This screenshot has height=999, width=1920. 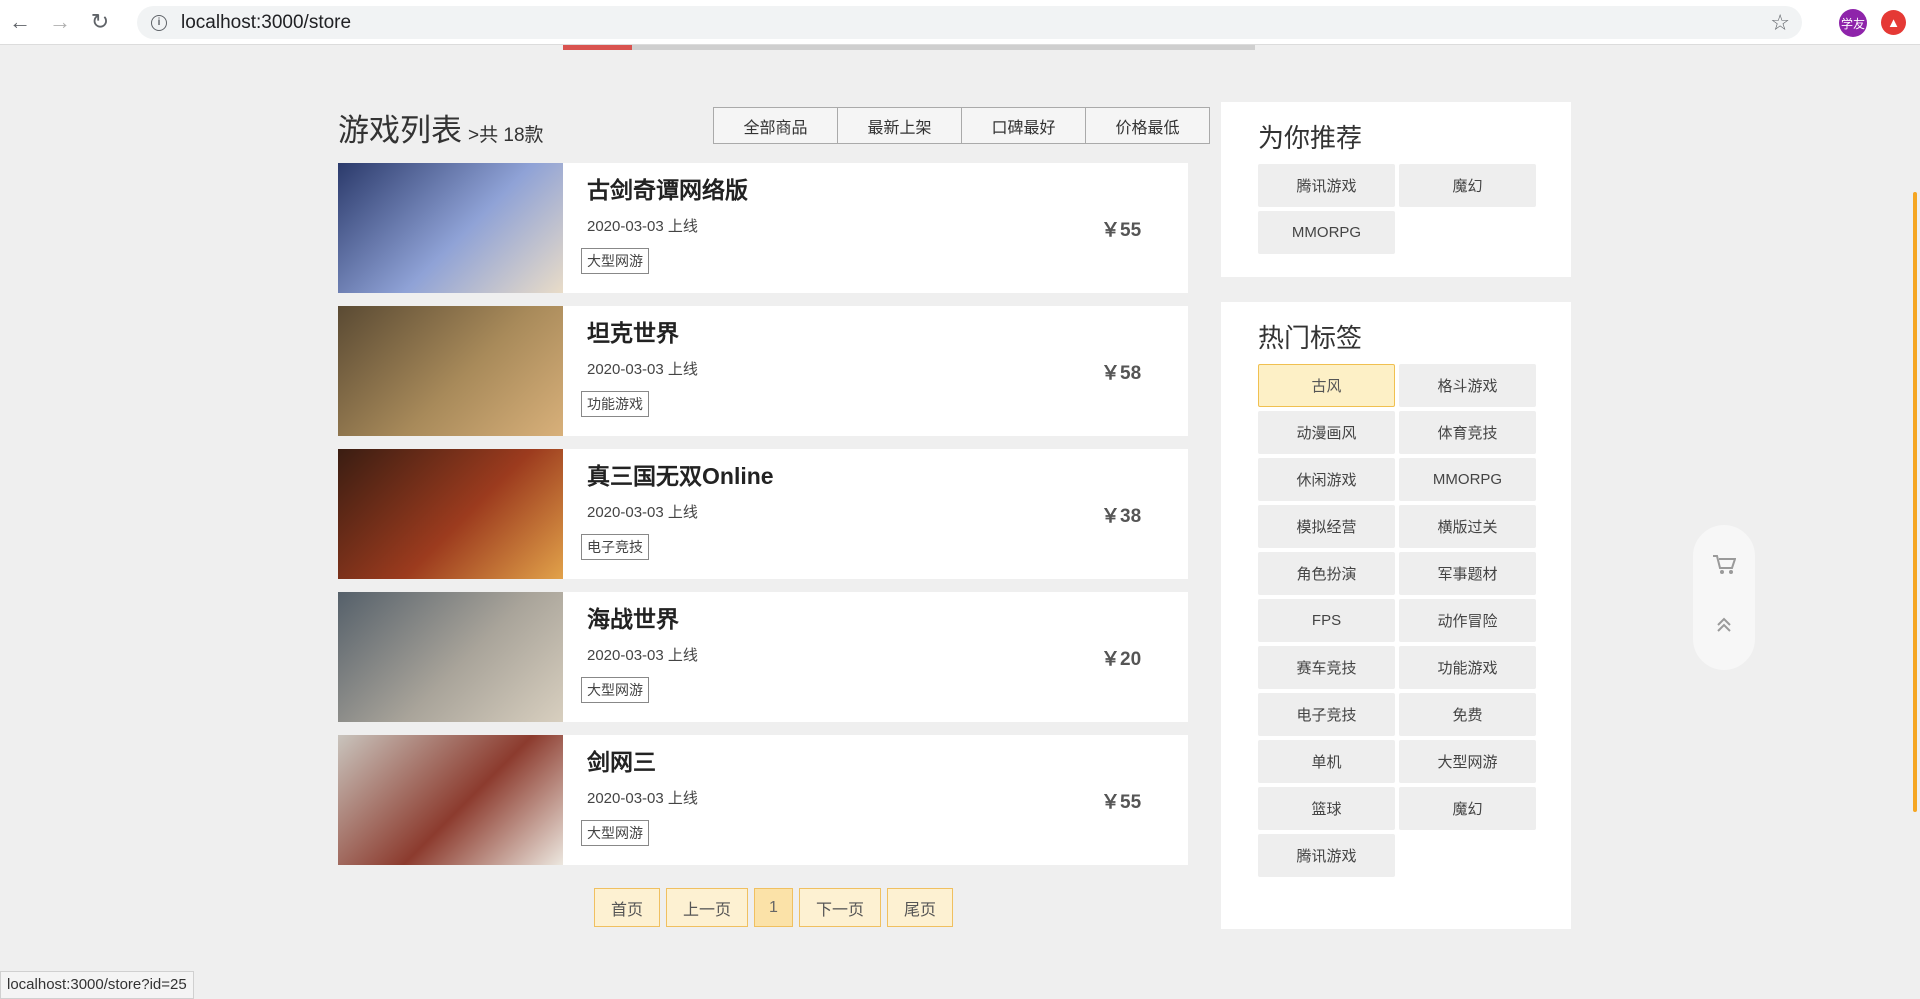 I want to click on game-name: 真三国无双Online, so click(x=680, y=474).